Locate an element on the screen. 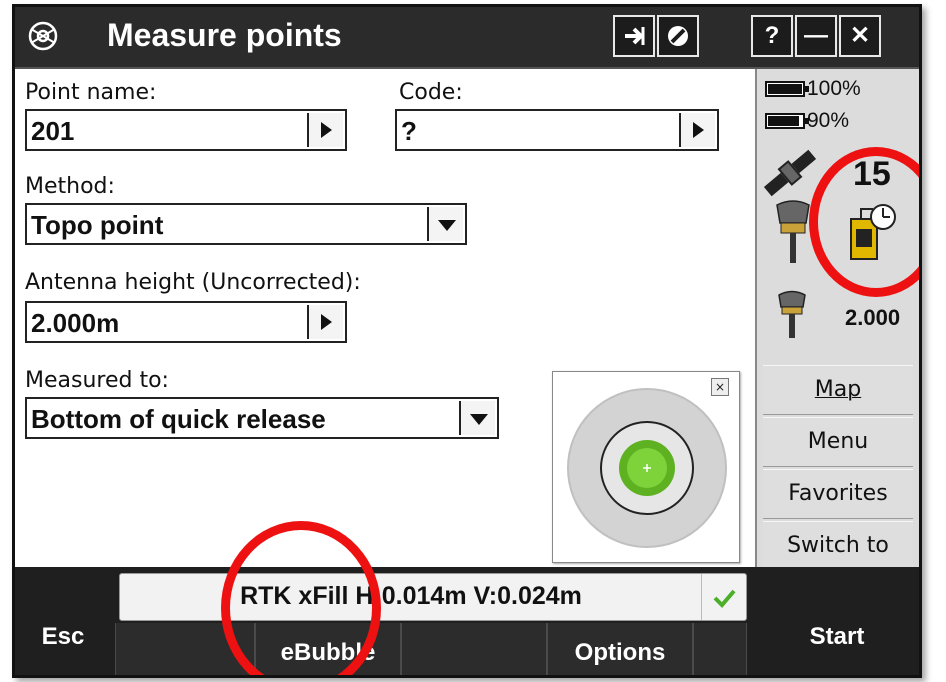 Image resolution: width=946 pixels, height=682 pixels. checkmark-icon is located at coordinates (723, 597).